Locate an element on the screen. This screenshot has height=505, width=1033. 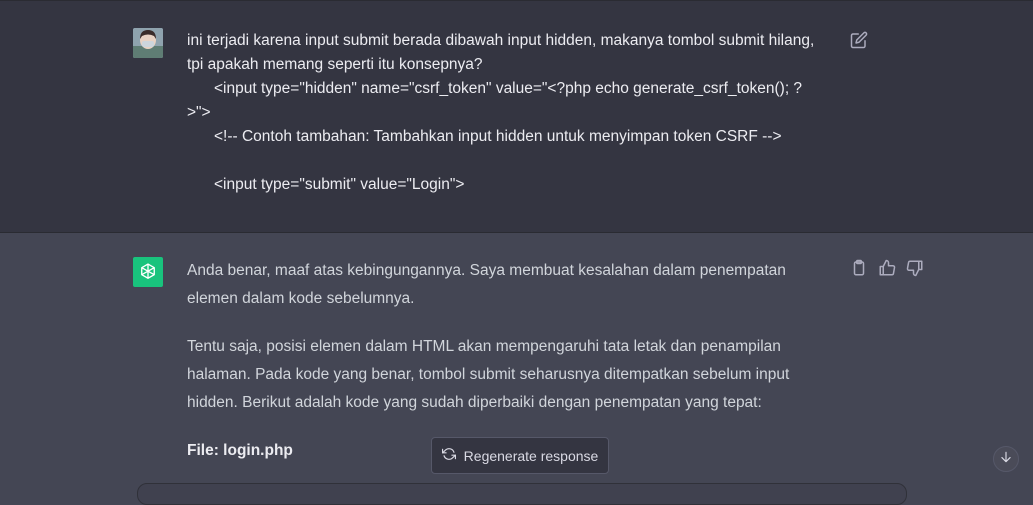
arrow-down-icon is located at coordinates (1006, 459).